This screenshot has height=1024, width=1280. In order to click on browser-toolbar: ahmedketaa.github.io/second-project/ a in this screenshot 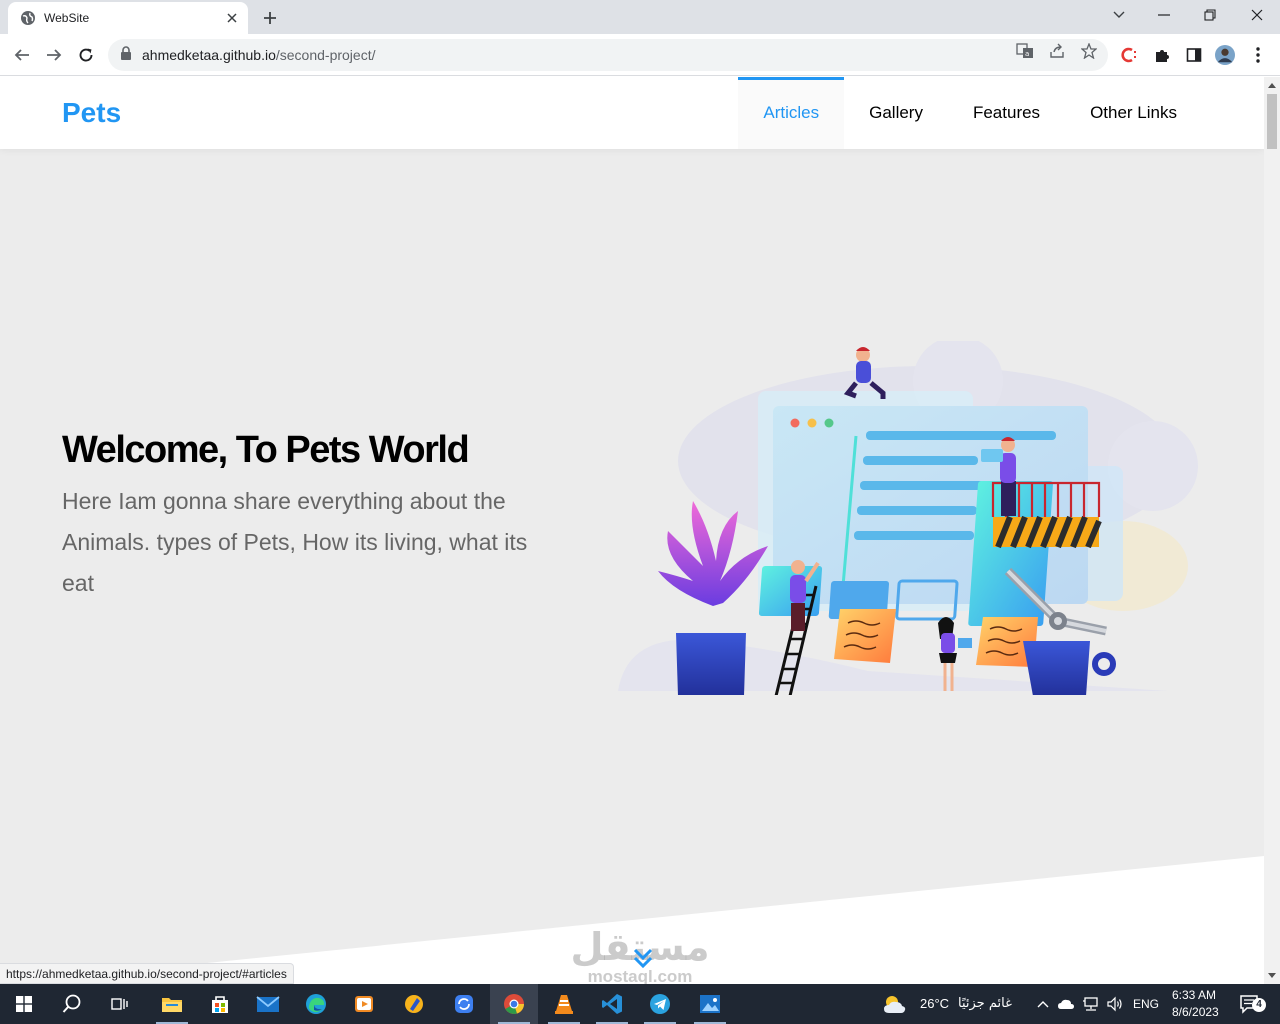, I will do `click(640, 55)`.